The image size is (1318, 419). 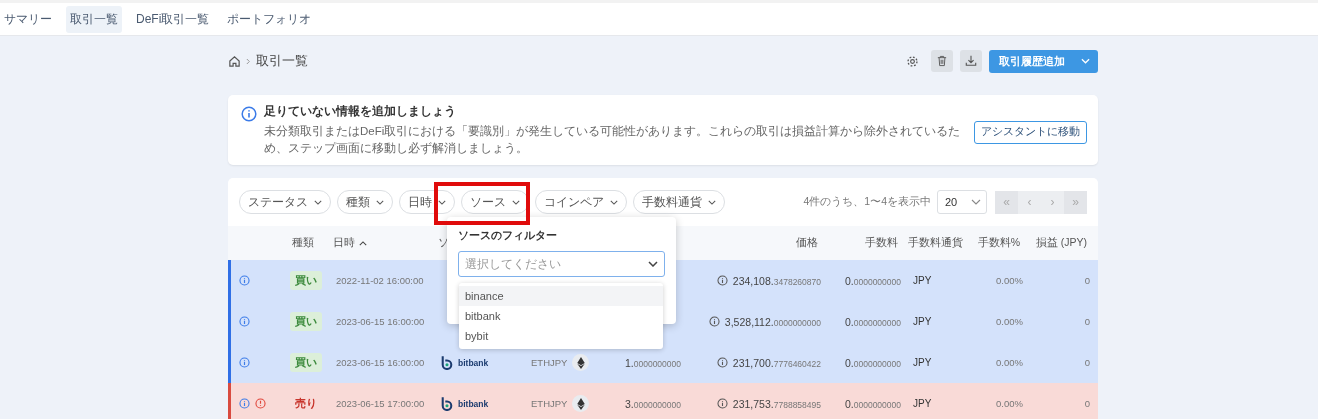 What do you see at coordinates (652, 362) in the screenshot?
I see `table-cell: 1.0000000000` at bounding box center [652, 362].